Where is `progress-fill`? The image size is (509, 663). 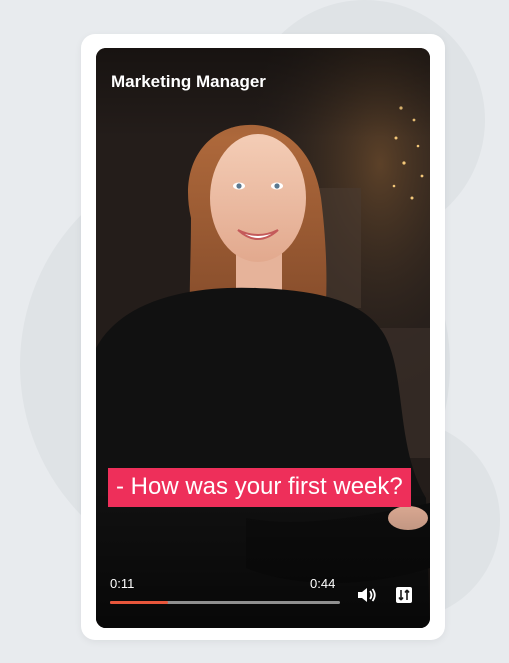
progress-fill is located at coordinates (139, 602).